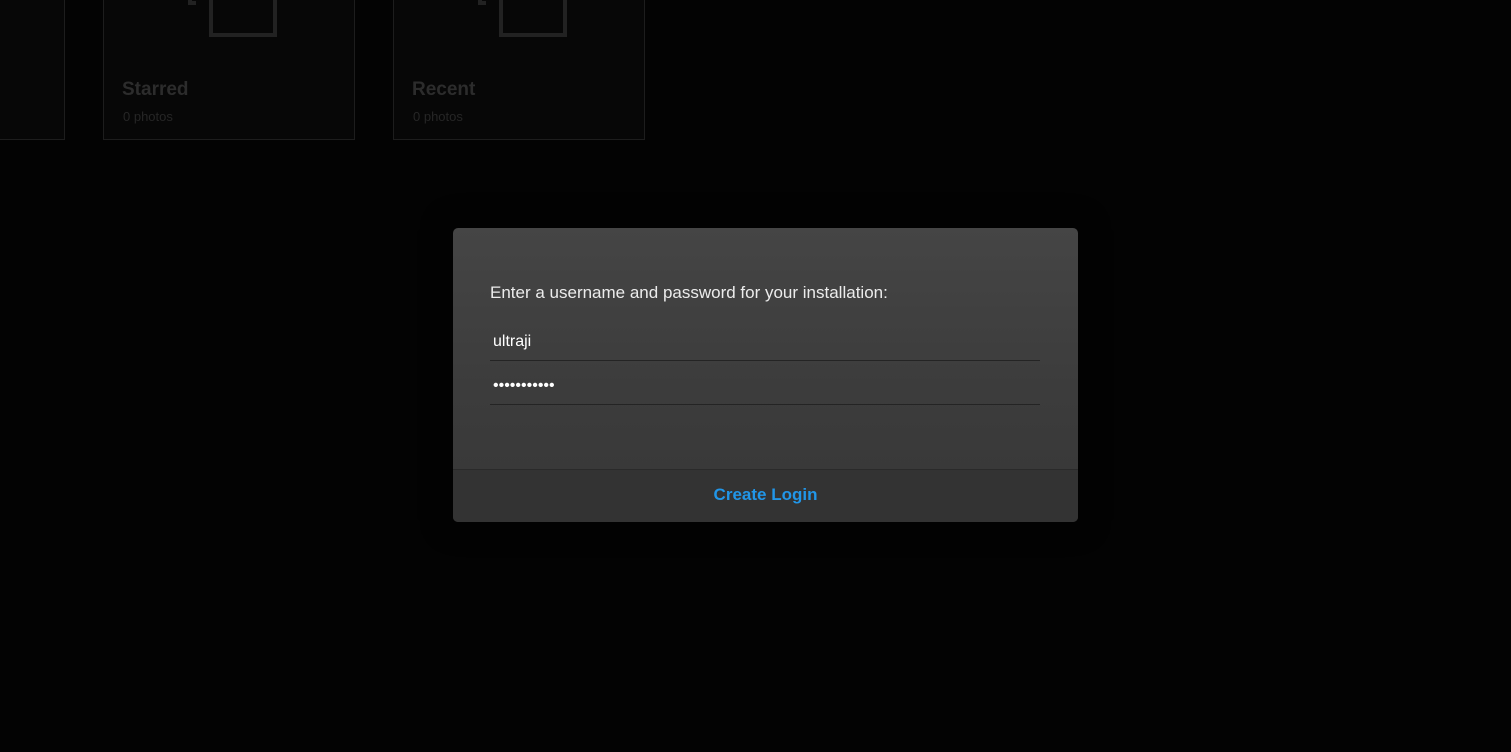 Image resolution: width=1511 pixels, height=752 pixels. I want to click on password-input, so click(765, 386).